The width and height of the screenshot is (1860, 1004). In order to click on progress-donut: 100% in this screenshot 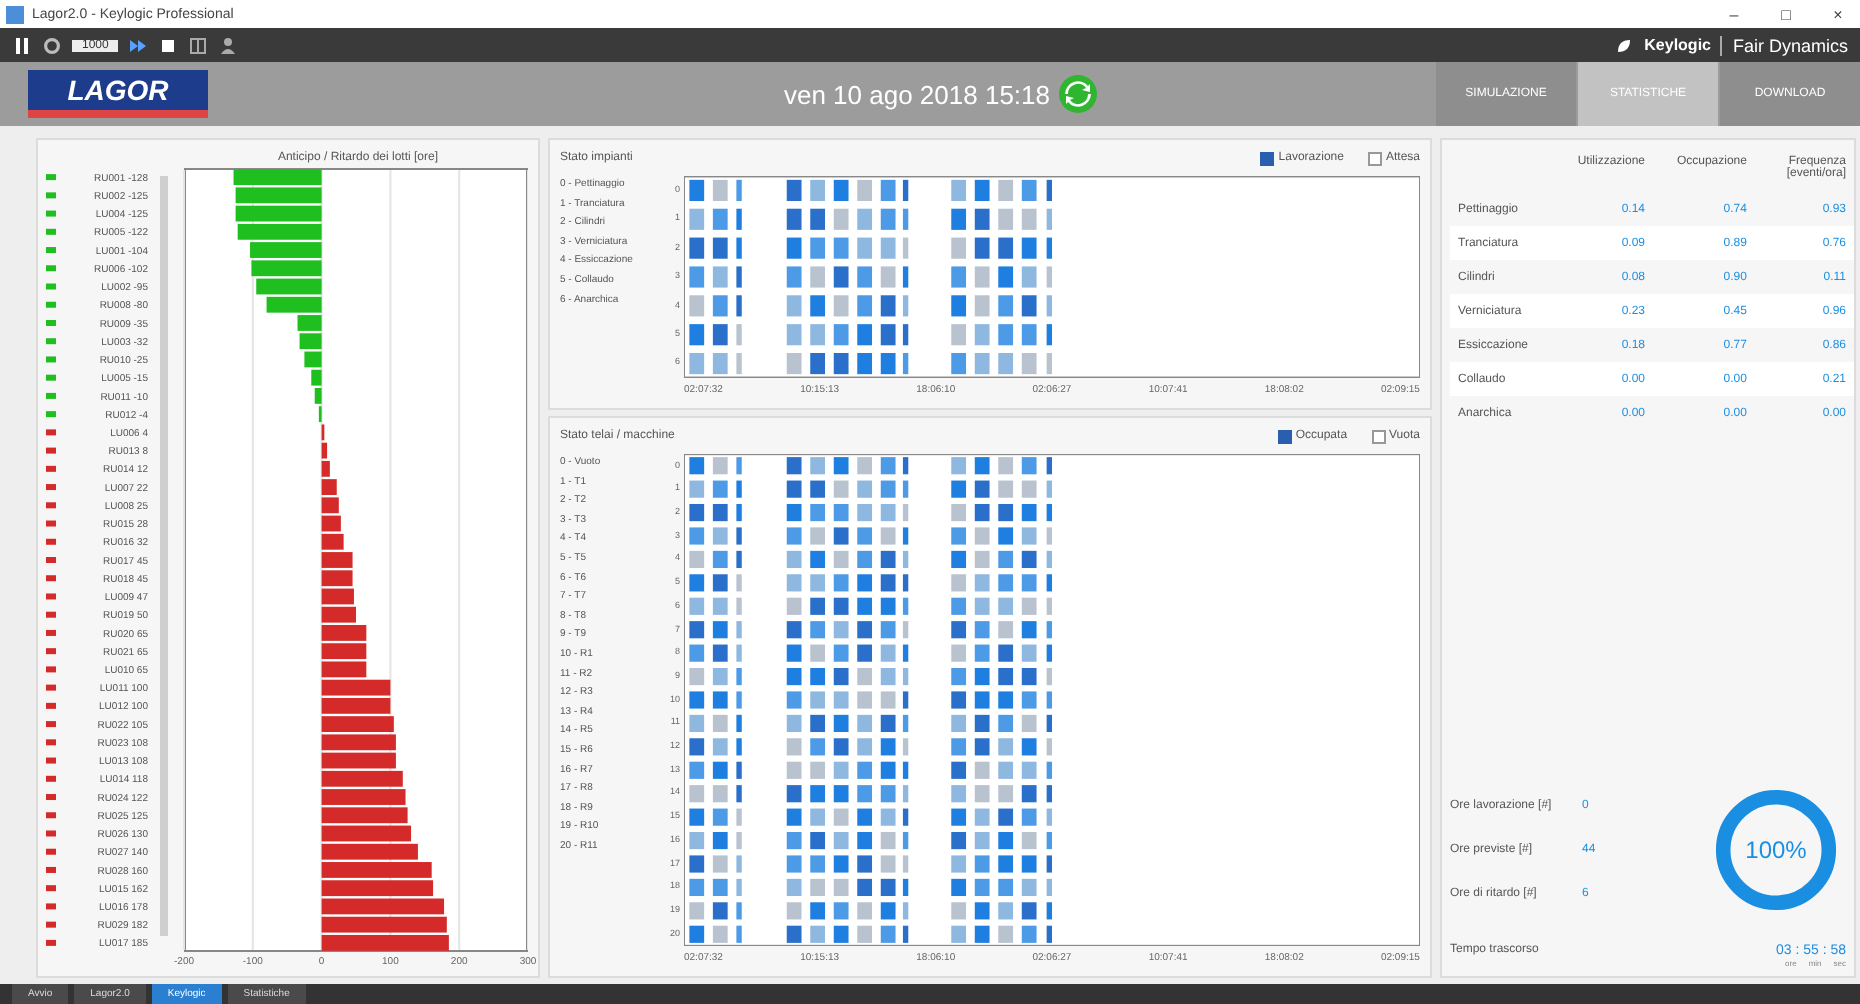, I will do `click(1776, 850)`.